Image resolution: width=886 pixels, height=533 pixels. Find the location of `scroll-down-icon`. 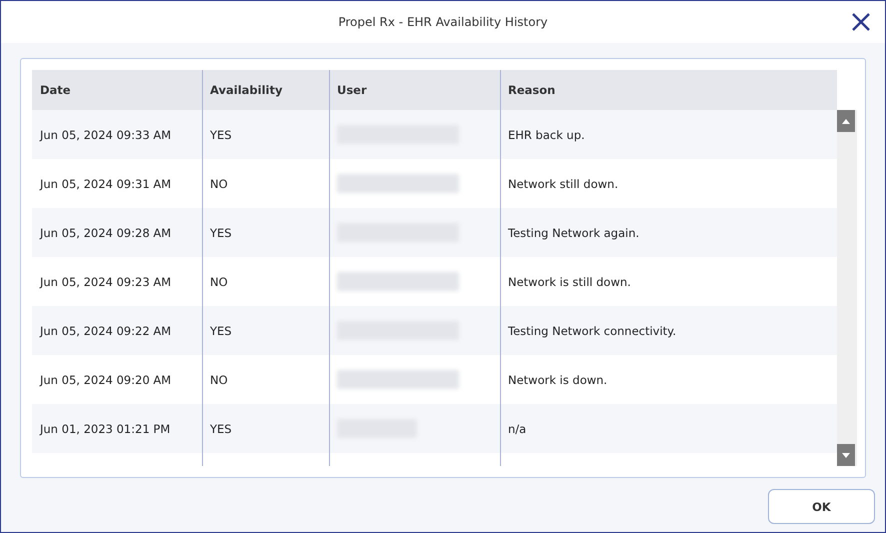

scroll-down-icon is located at coordinates (846, 455).